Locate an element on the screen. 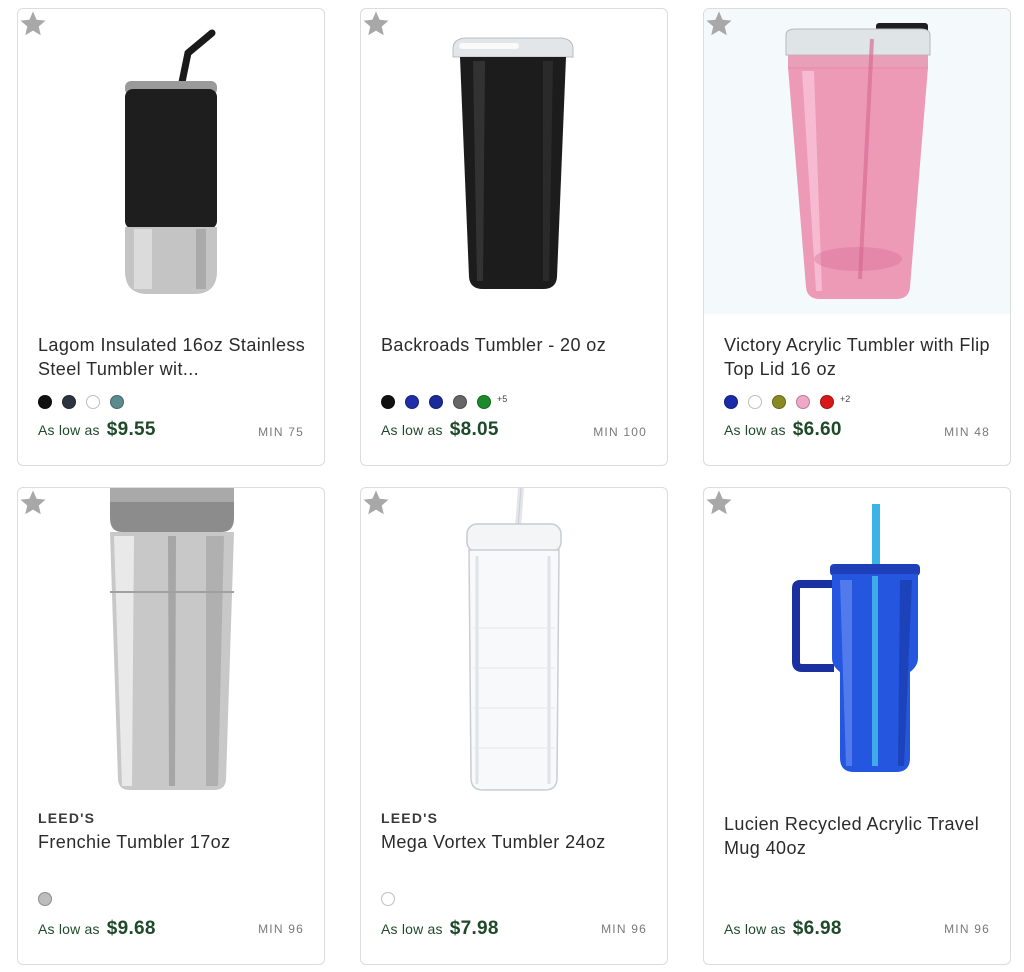 This screenshot has height=972, width=1024. product-price: $6.60 is located at coordinates (817, 429).